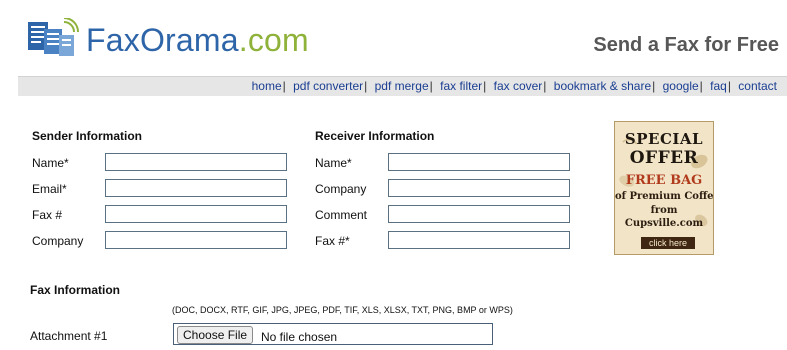  I want to click on ad-free-bag-text: FREE BAG, so click(664, 180).